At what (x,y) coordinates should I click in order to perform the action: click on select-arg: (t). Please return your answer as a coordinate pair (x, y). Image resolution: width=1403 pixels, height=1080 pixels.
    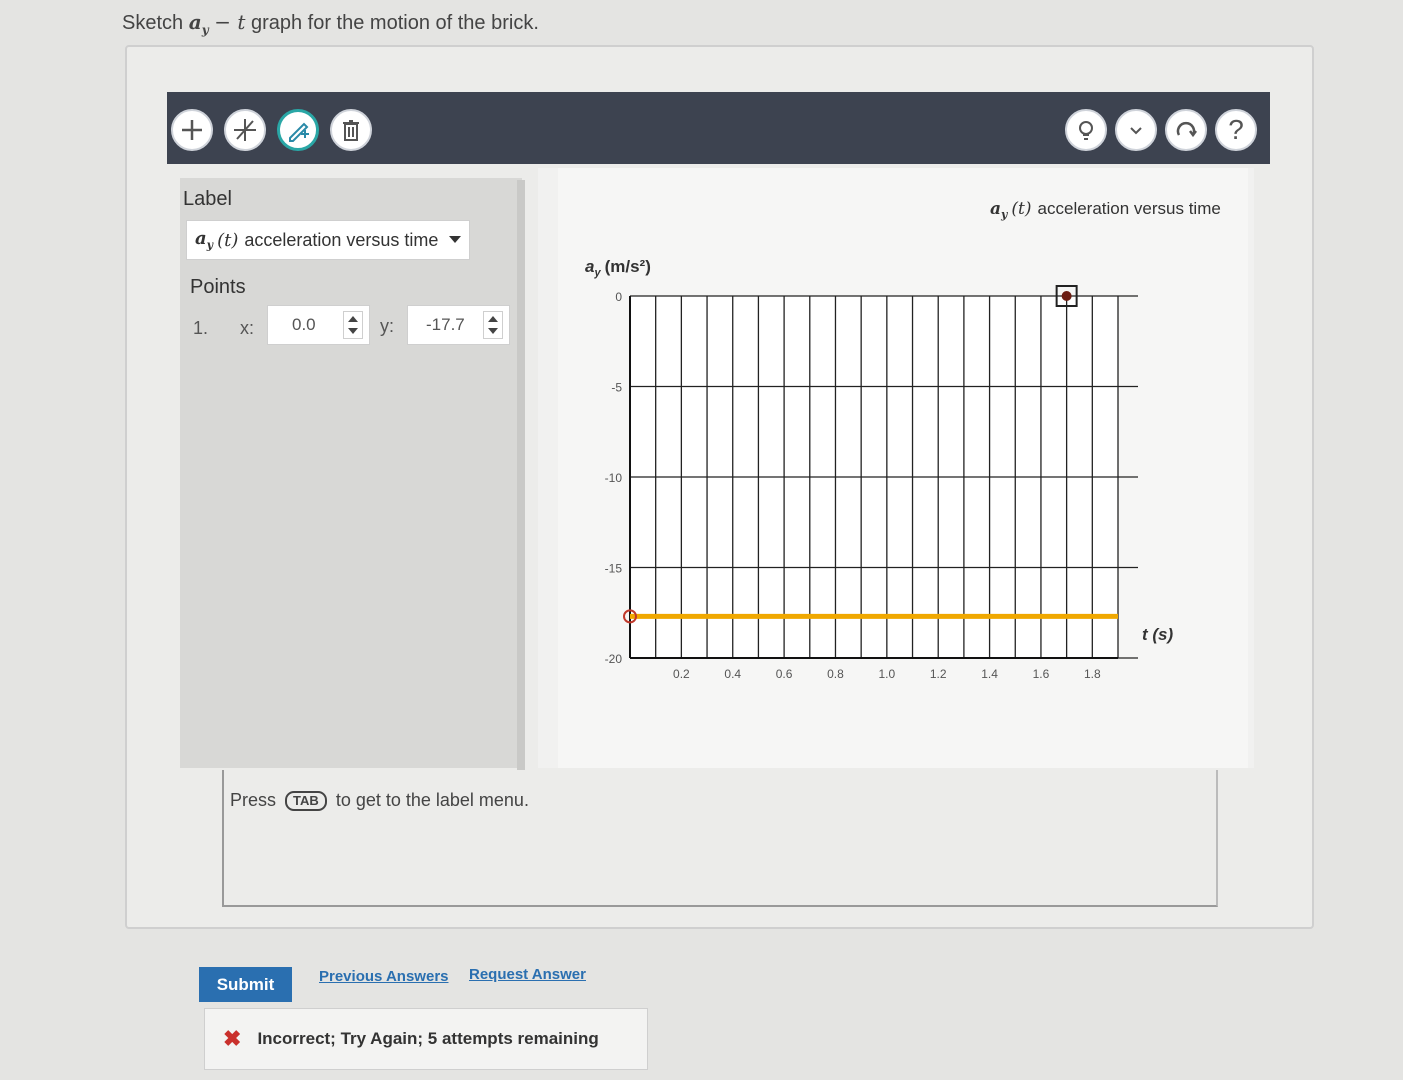
    Looking at the image, I should click on (228, 240).